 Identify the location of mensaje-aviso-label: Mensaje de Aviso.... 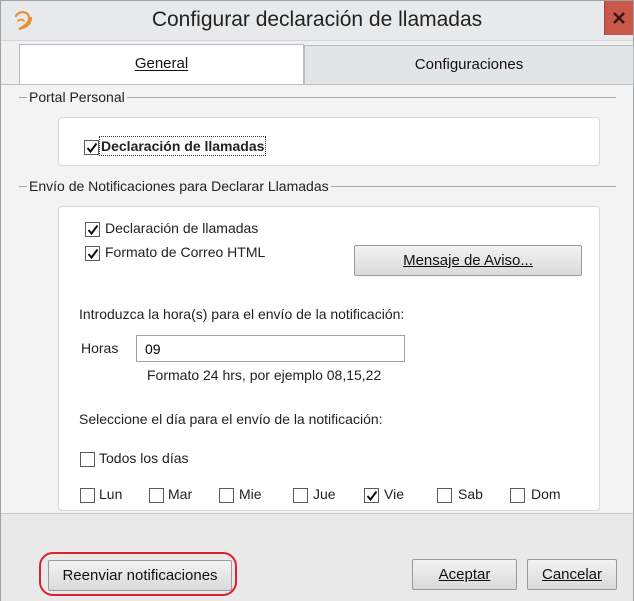
(468, 260).